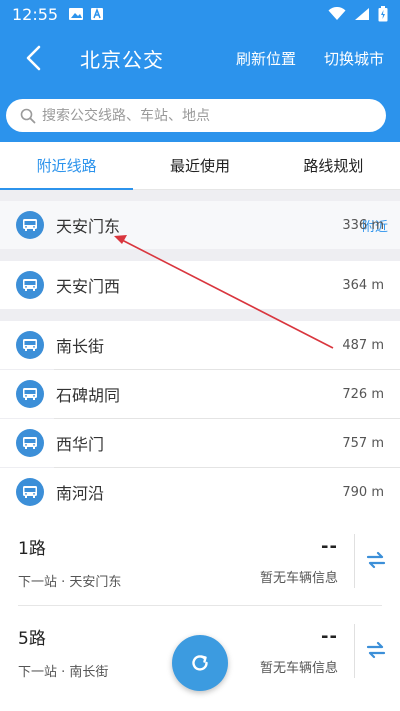  Describe the element at coordinates (80, 346) in the screenshot. I see `station-name: 南长街` at that location.